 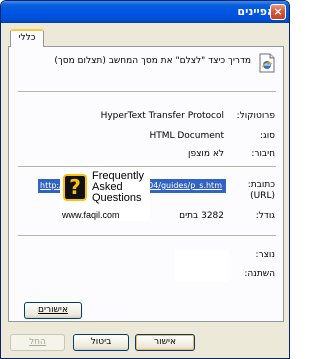 I want to click on tab-general: כללי, so click(x=27, y=38).